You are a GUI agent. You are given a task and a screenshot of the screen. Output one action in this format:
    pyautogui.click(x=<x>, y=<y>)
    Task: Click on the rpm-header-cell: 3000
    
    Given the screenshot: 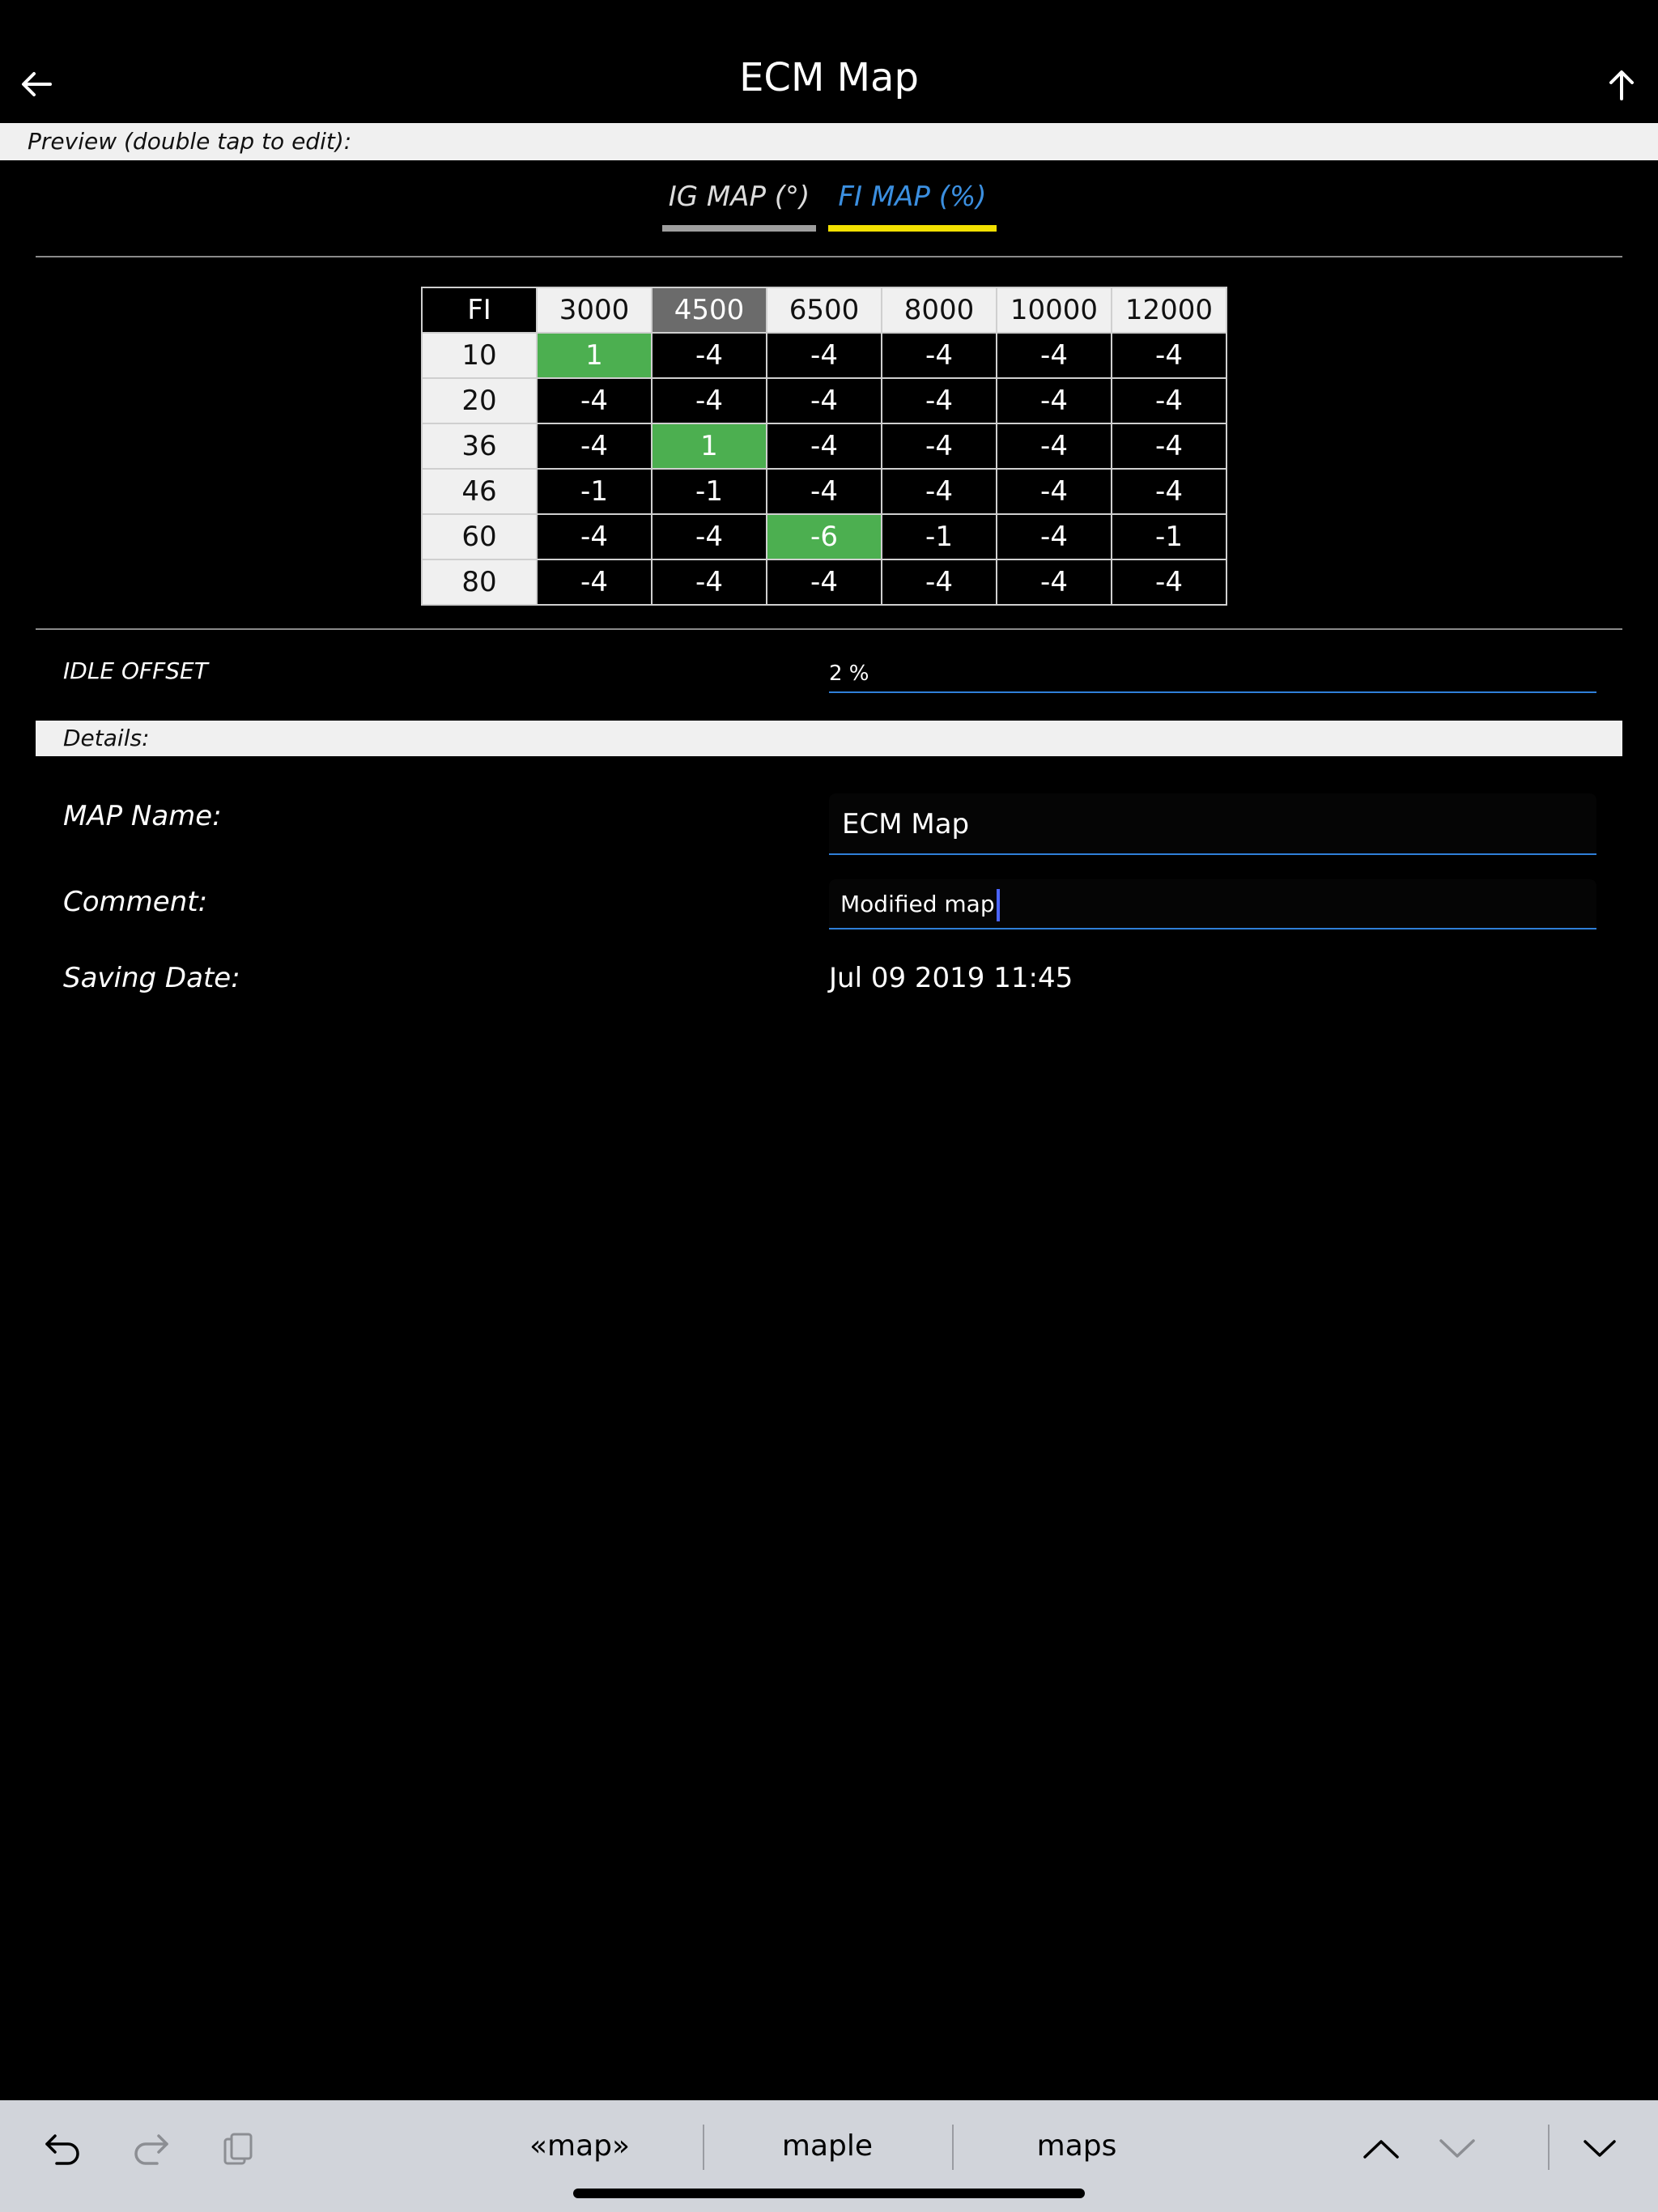 What is the action you would take?
    pyautogui.click(x=594, y=311)
    